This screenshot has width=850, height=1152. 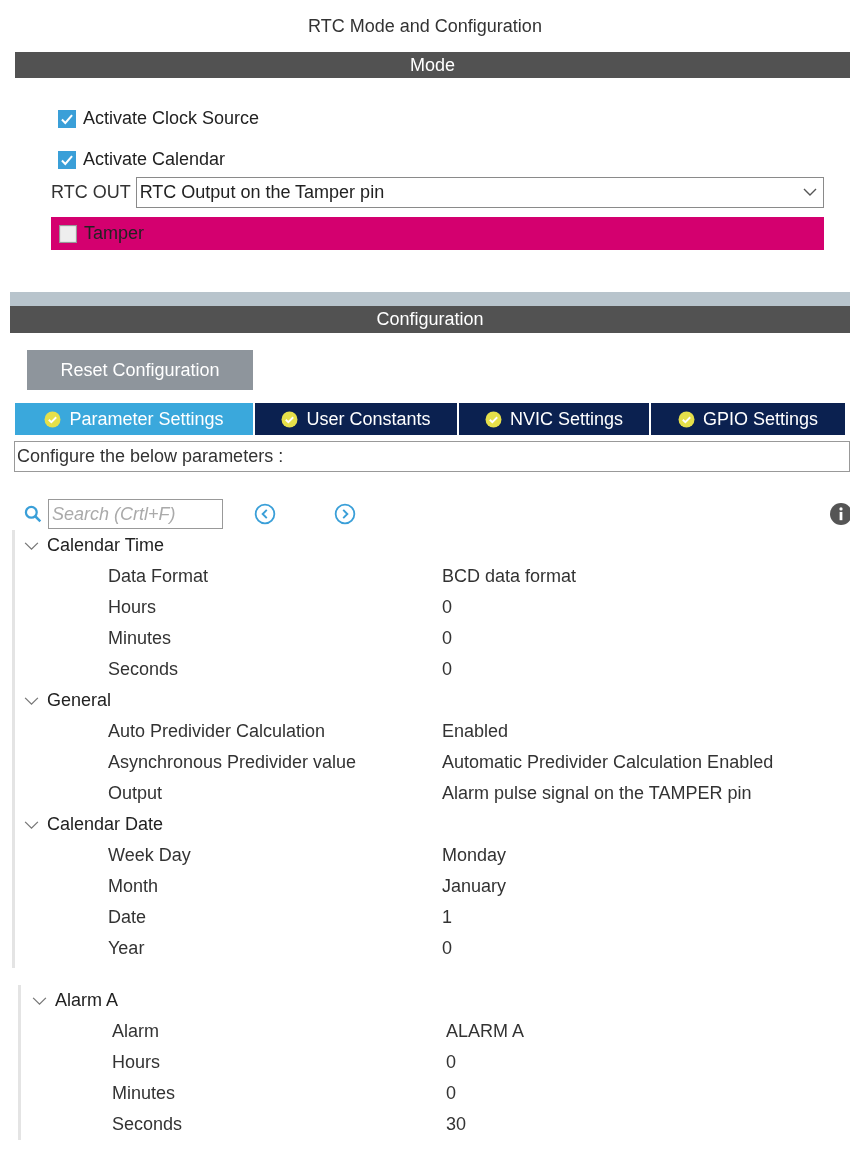 I want to click on parameter-value: January, so click(x=474, y=886).